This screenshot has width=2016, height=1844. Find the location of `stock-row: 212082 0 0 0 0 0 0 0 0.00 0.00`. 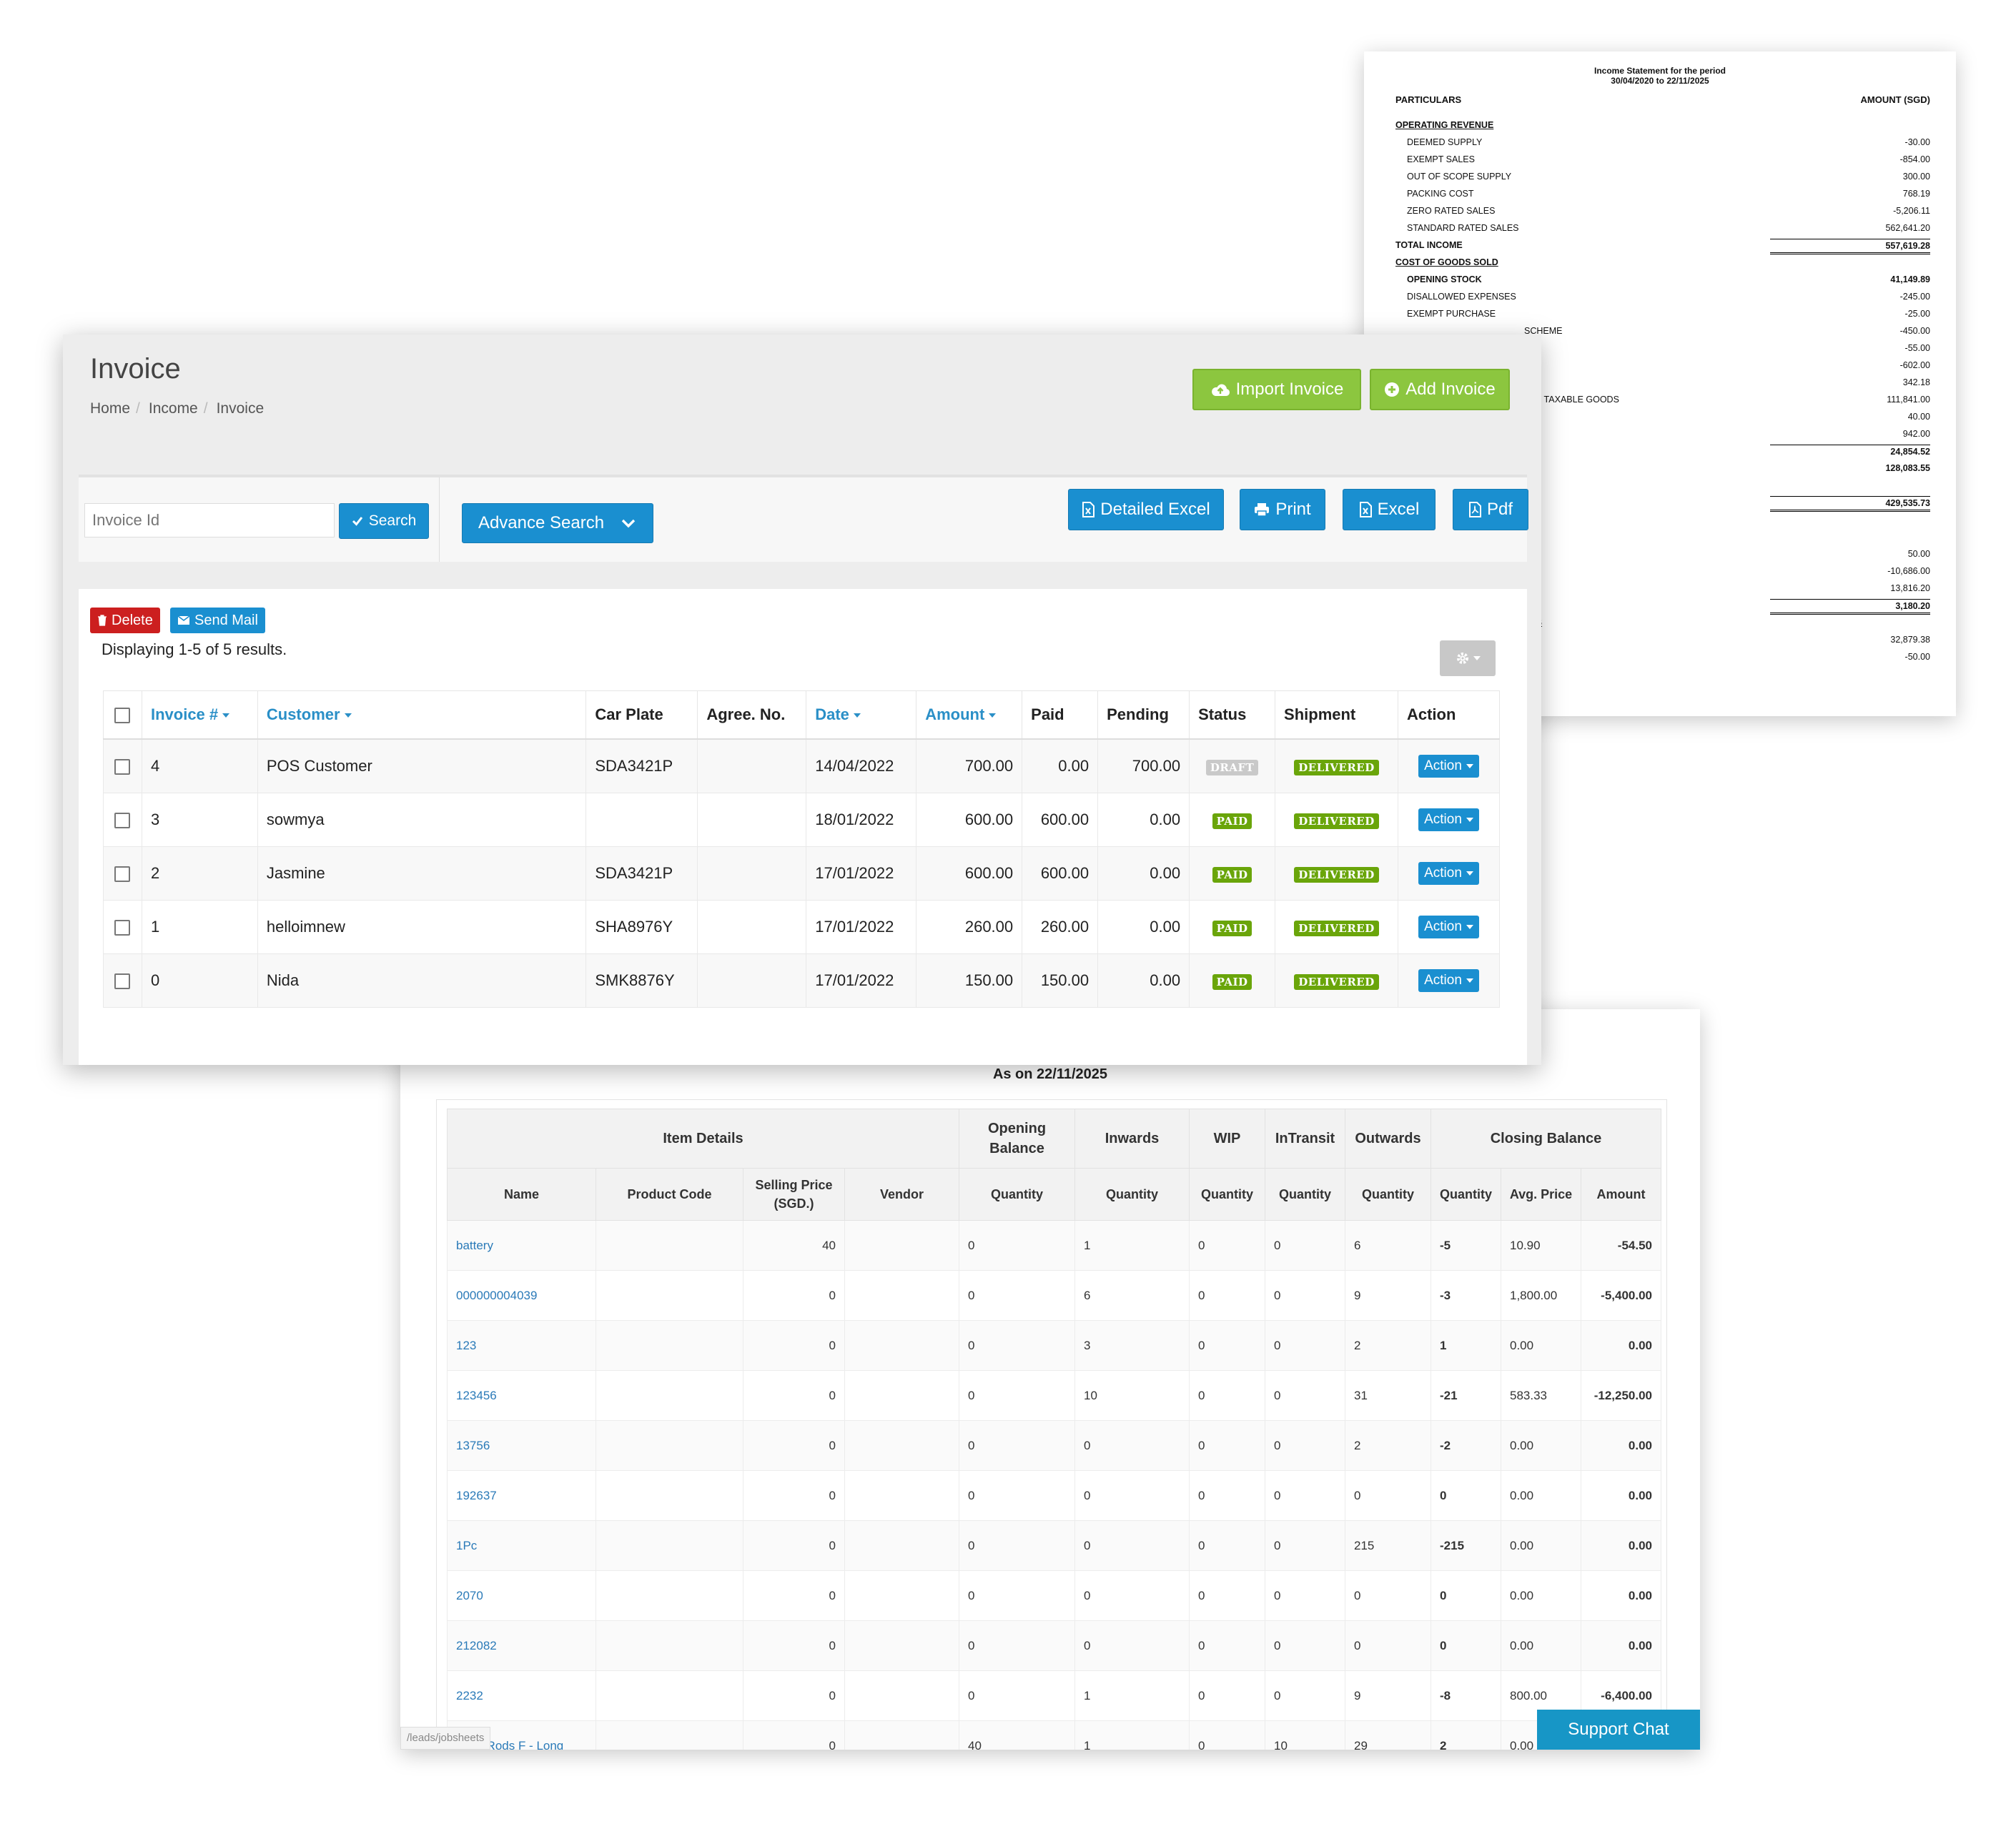

stock-row: 212082 0 0 0 0 0 0 0 0.00 0.00 is located at coordinates (1054, 1646).